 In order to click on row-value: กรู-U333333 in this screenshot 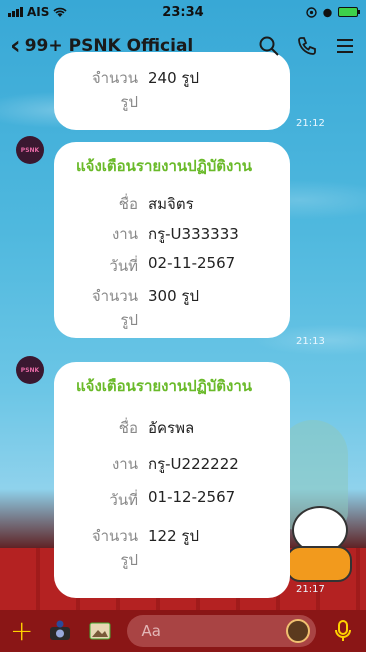, I will do `click(193, 234)`.